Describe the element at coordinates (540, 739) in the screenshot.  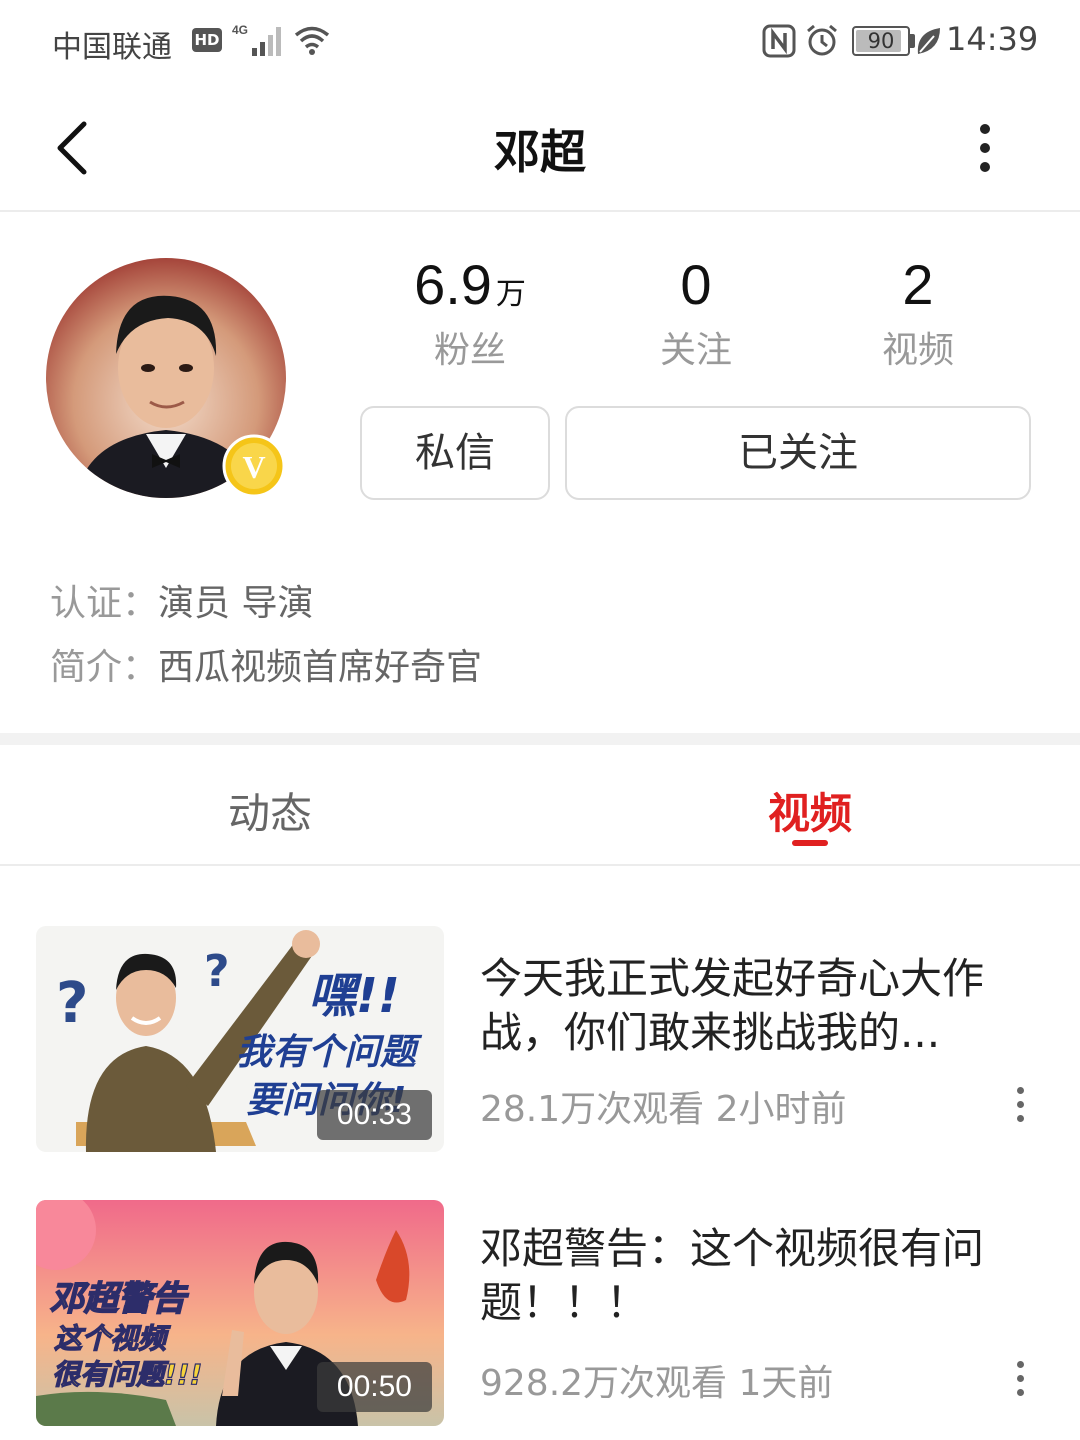
I see `section-divider` at that location.